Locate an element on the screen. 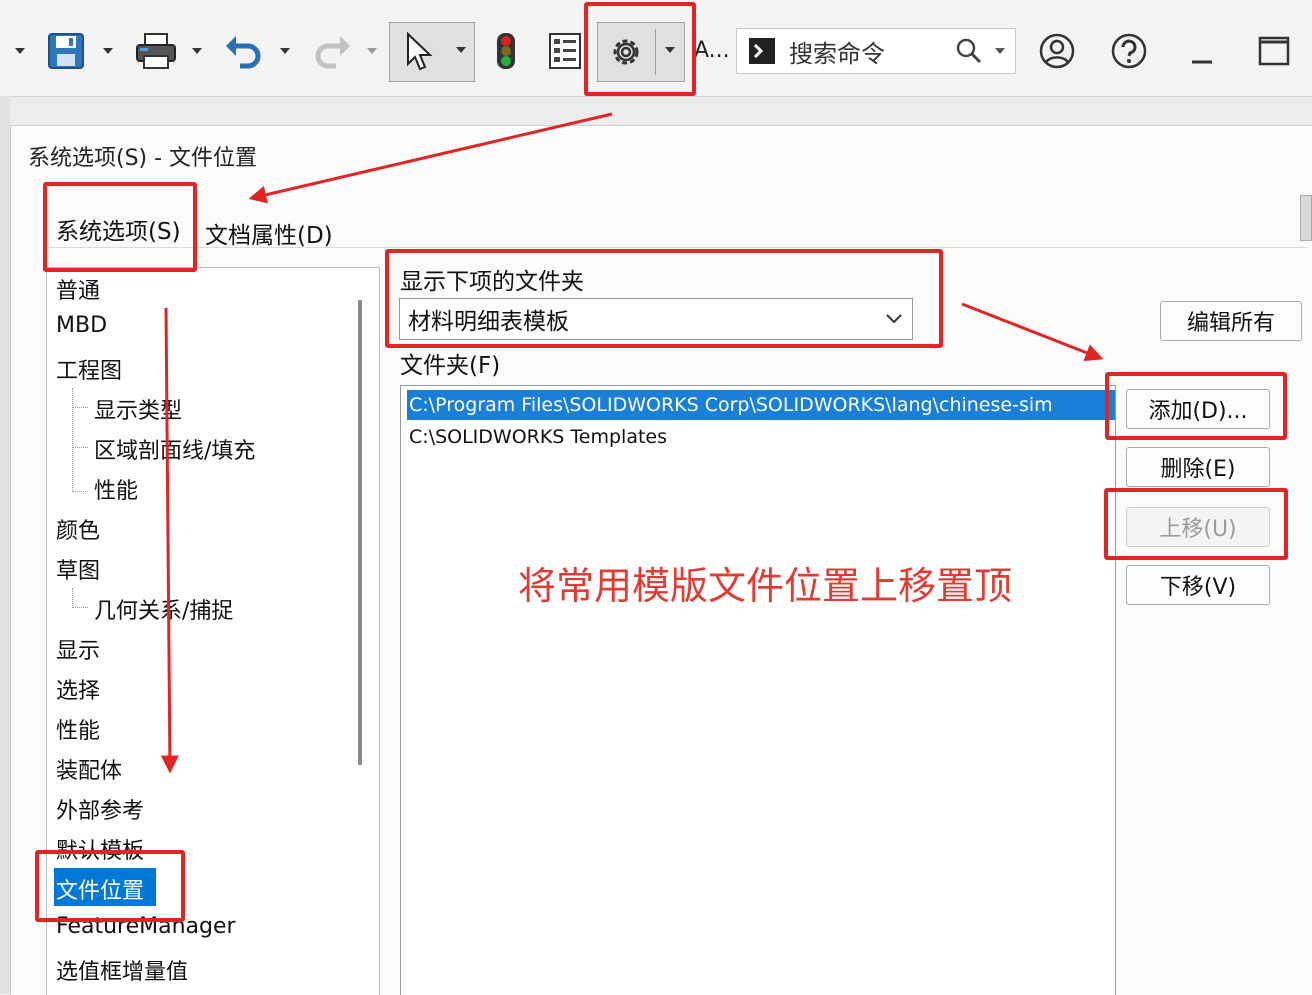  arrow-tree-down is located at coordinates (169, 540).